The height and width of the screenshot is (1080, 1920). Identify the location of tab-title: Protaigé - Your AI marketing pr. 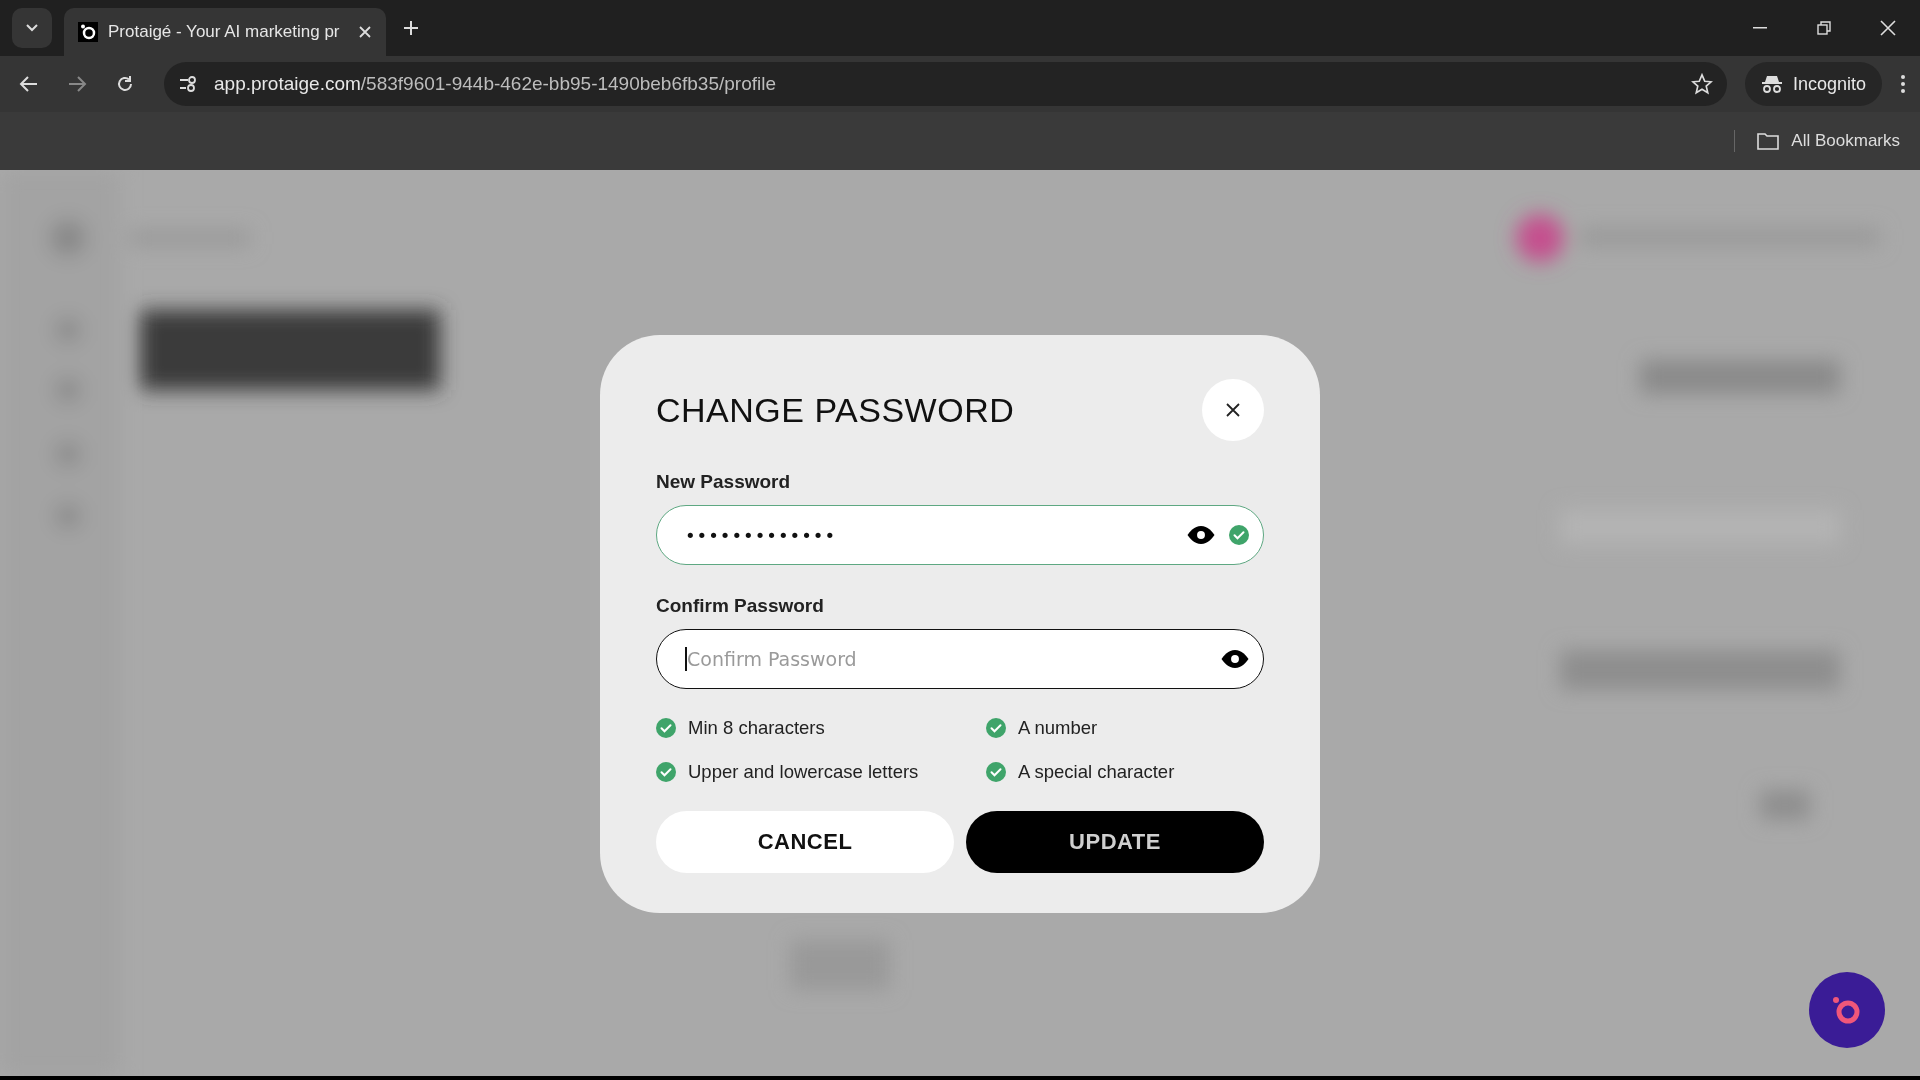
(224, 32).